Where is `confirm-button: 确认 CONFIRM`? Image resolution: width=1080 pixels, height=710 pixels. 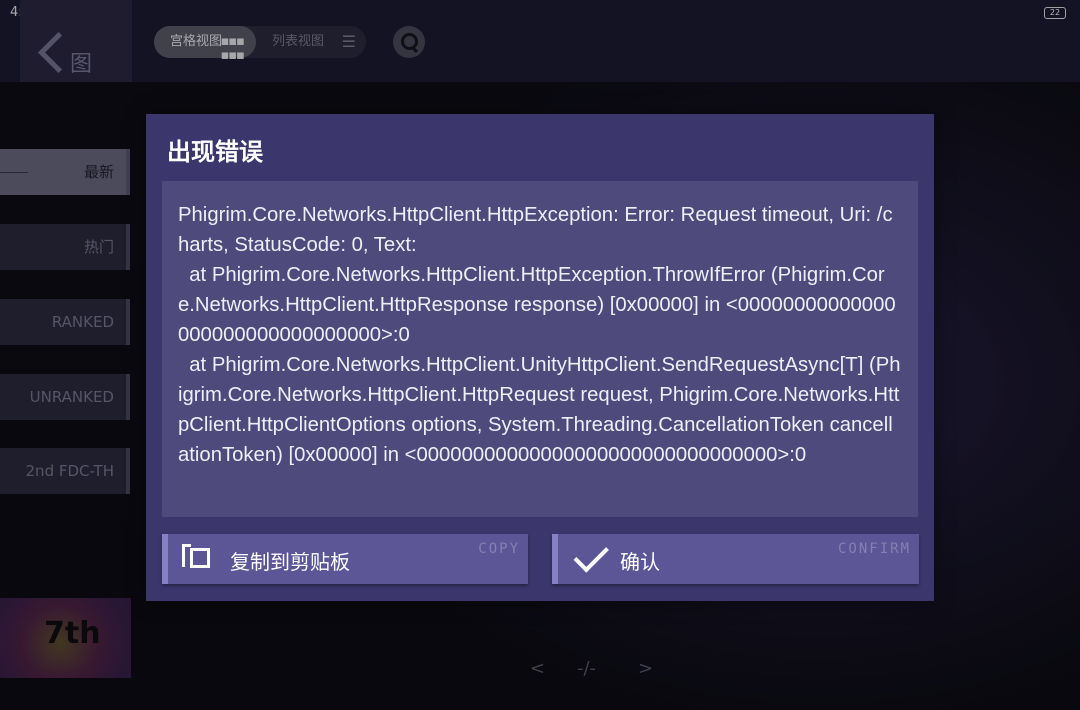
confirm-button: 确认 CONFIRM is located at coordinates (735, 559).